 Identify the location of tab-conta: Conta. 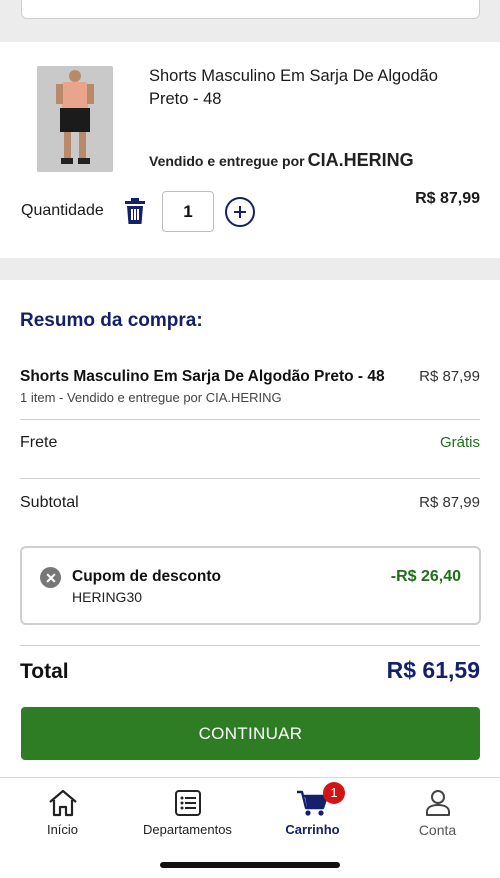
(437, 813).